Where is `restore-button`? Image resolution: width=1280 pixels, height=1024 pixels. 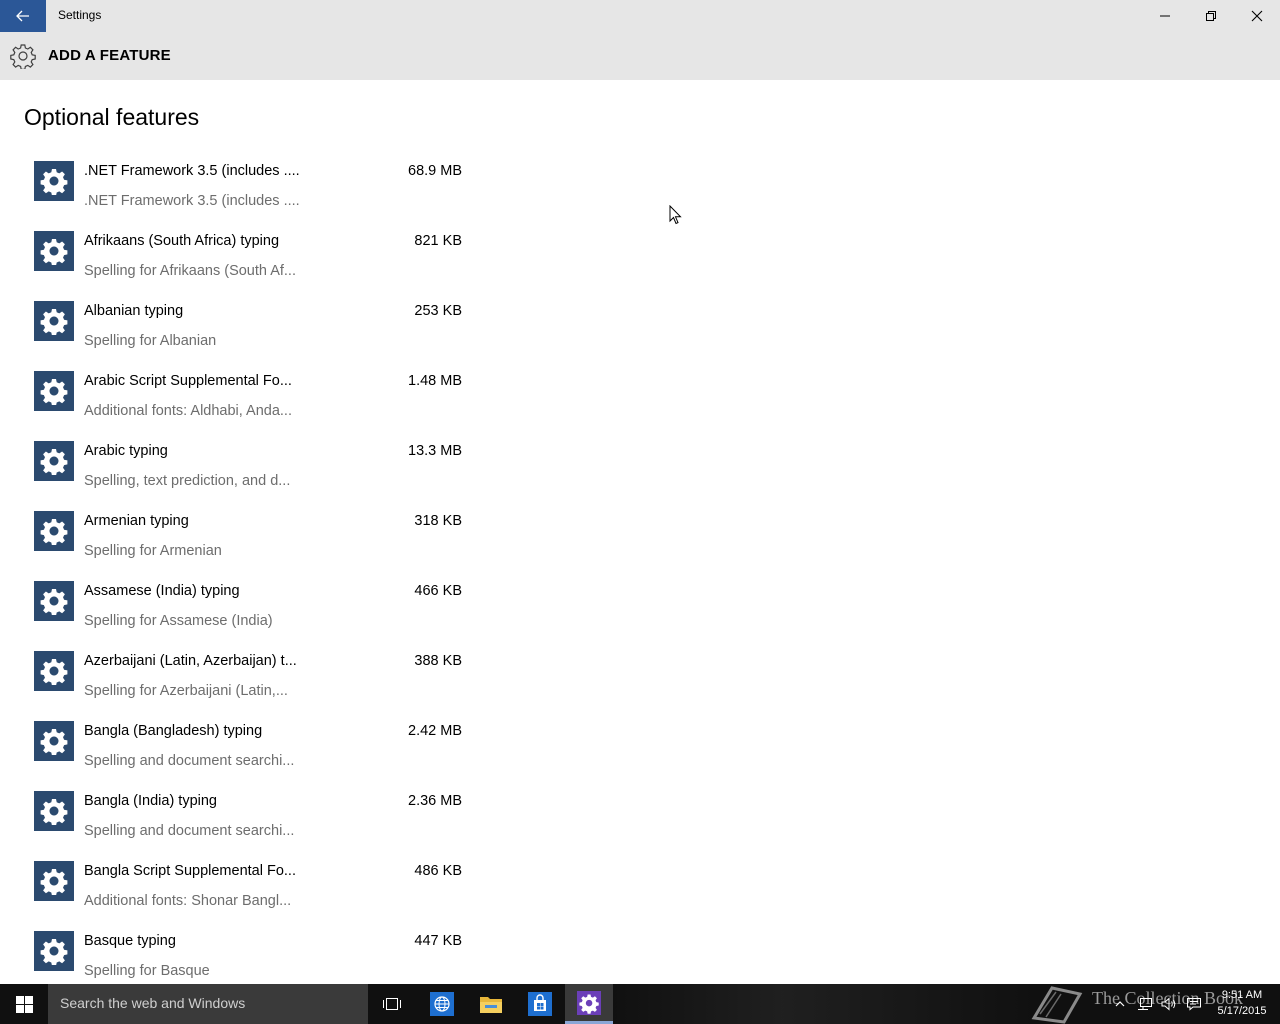 restore-button is located at coordinates (1211, 16).